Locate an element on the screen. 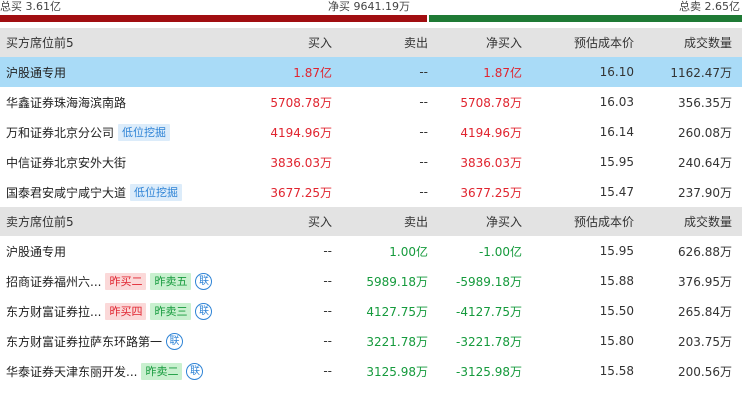  volume: 356.35万 is located at coordinates (705, 102).